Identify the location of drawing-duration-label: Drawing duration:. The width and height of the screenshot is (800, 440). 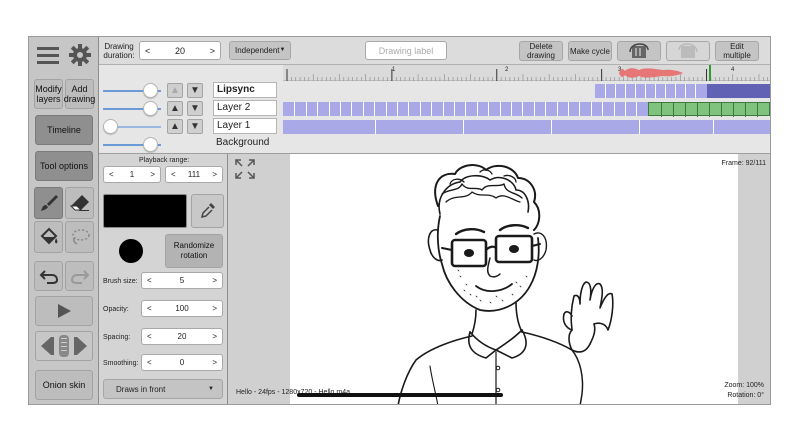
(119, 51).